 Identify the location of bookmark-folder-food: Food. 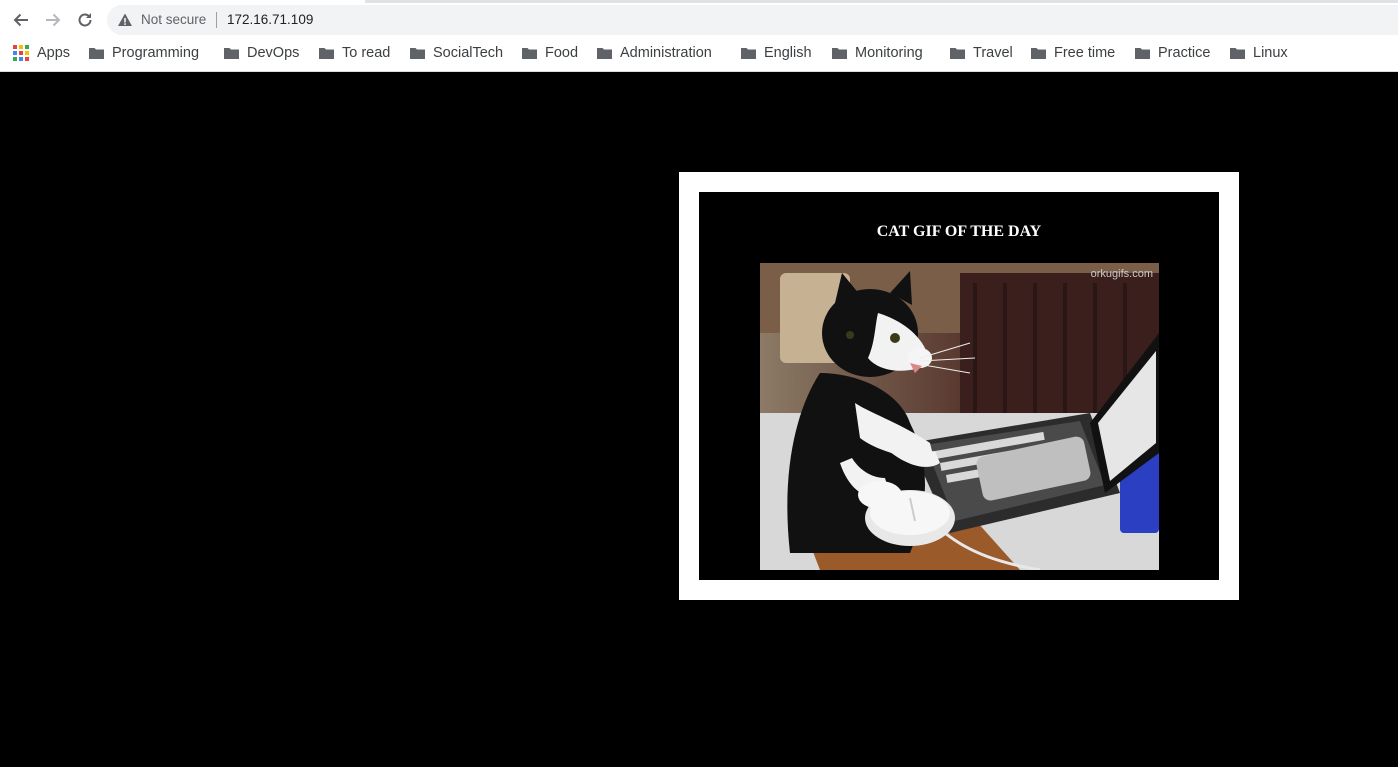
(550, 53).